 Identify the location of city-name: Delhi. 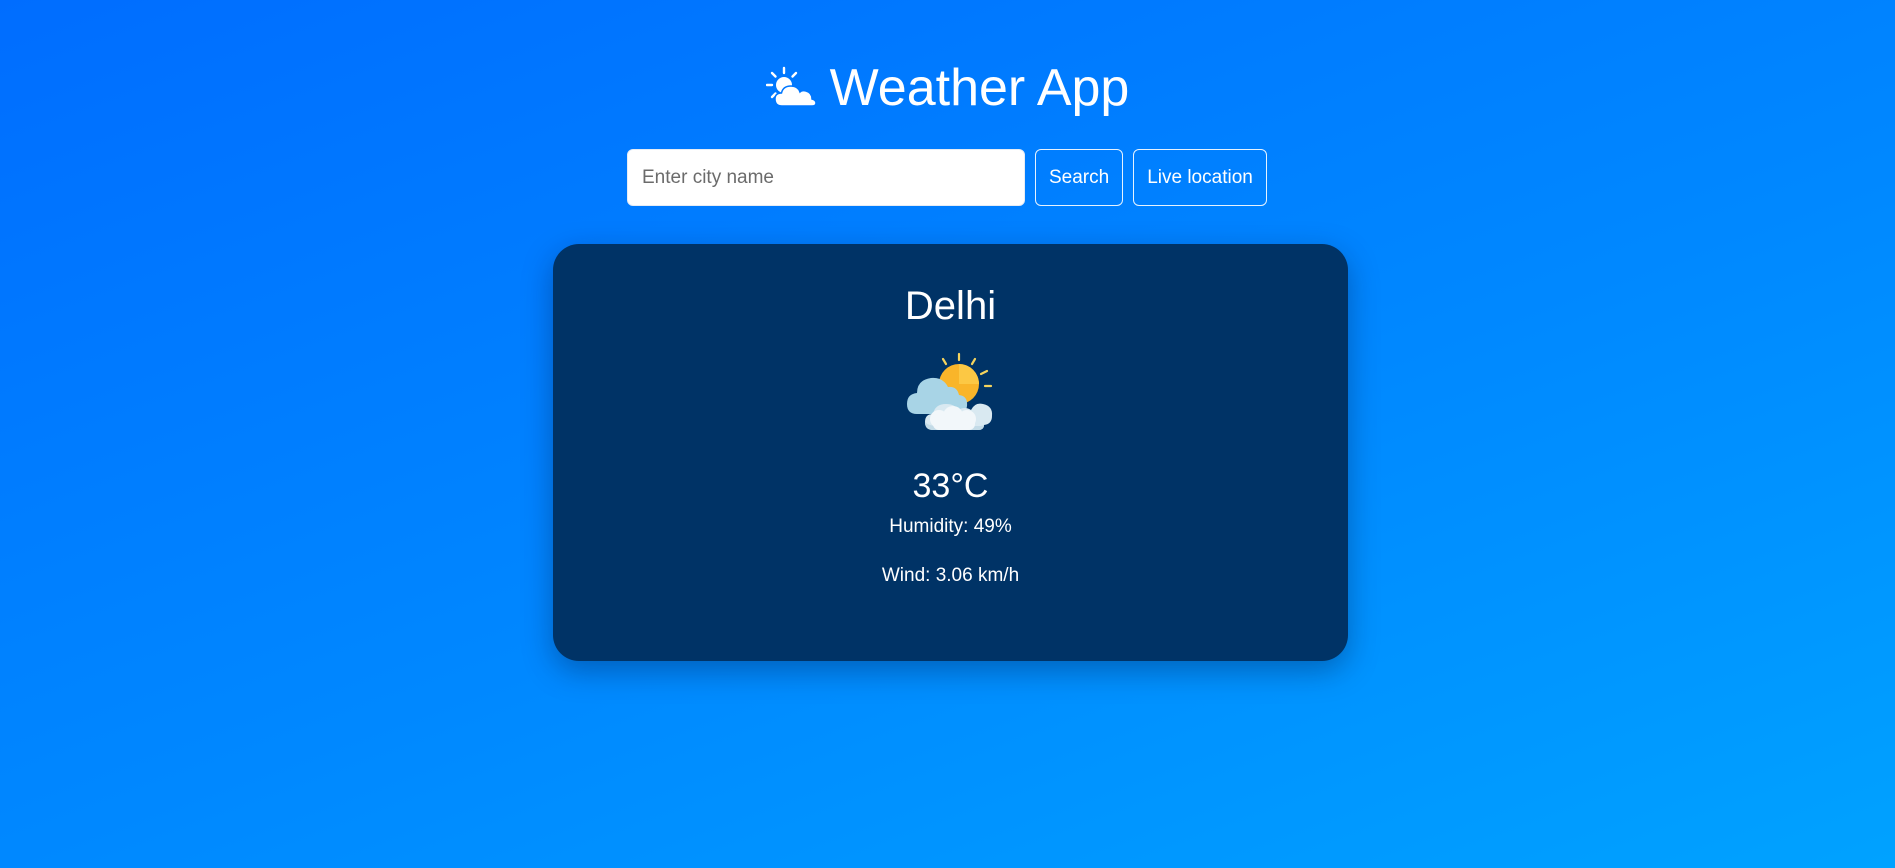
(950, 306).